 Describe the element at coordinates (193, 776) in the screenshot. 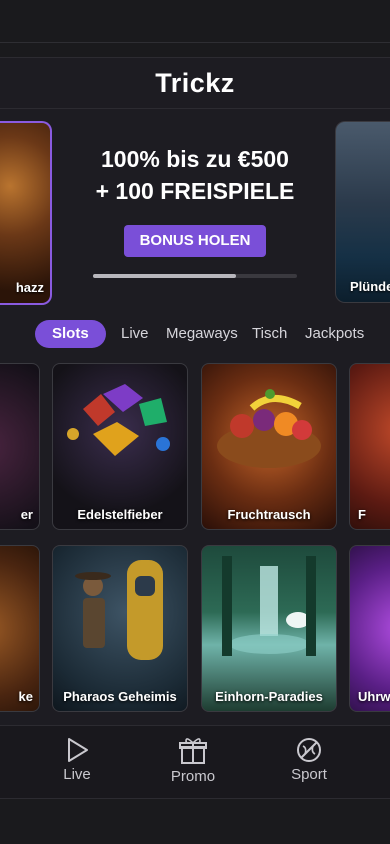

I see `nav-promo-label: Promo` at that location.